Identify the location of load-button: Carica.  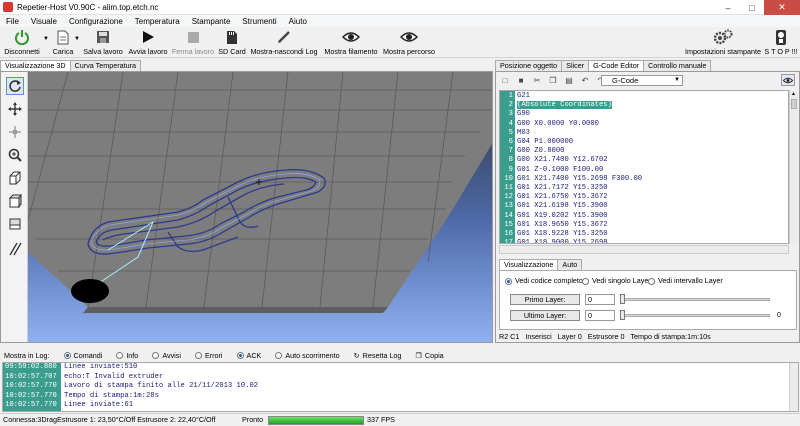
(63, 42).